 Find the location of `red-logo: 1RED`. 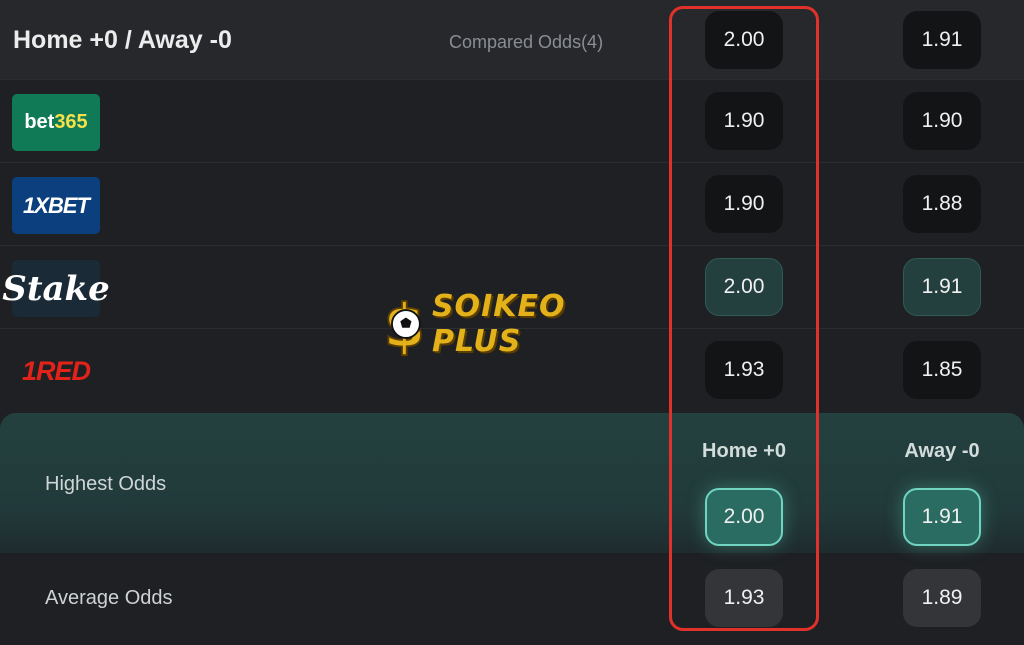

red-logo: 1RED is located at coordinates (56, 371).